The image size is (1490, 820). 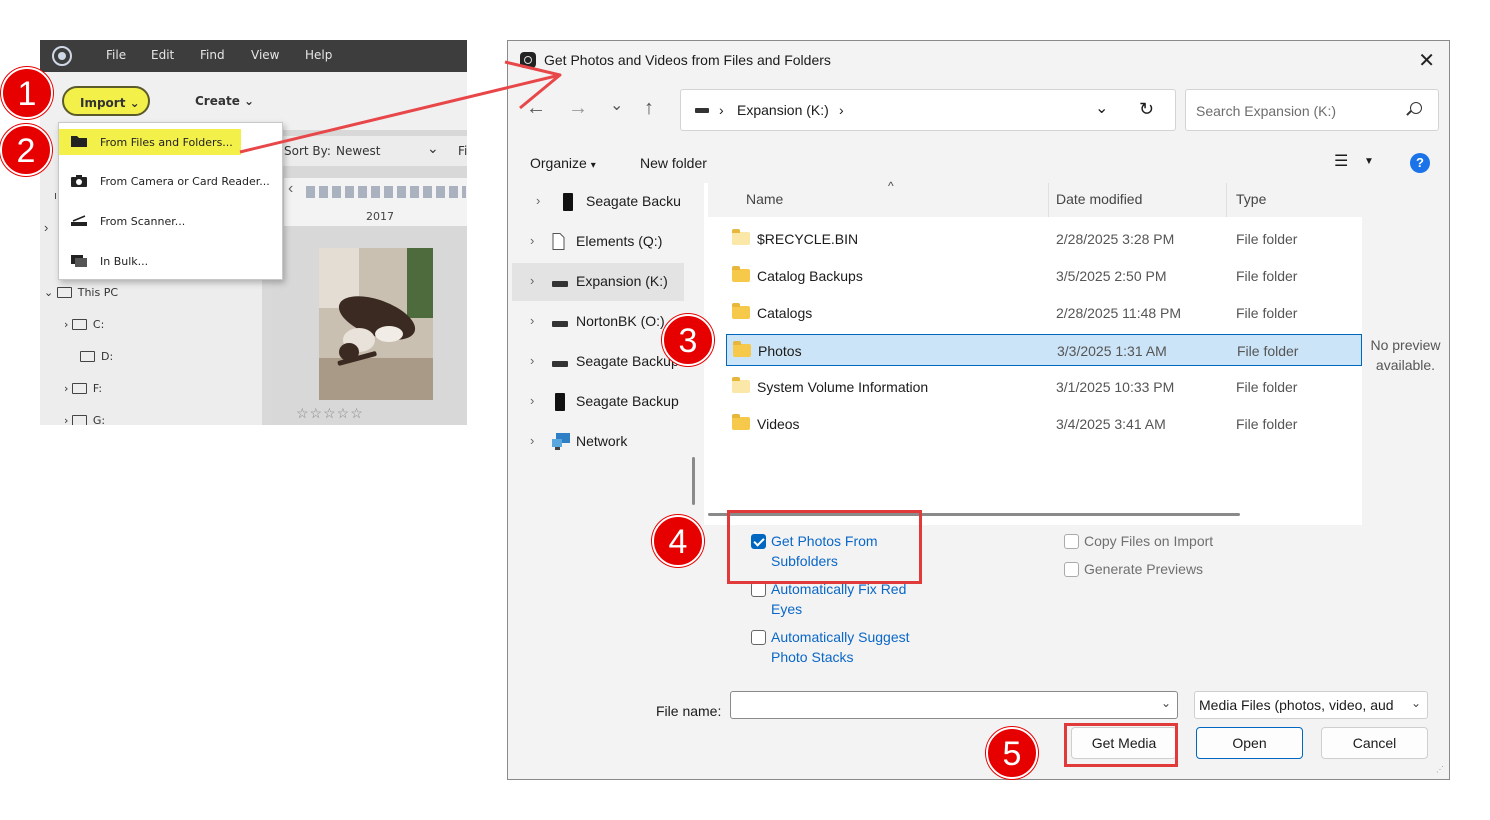 I want to click on column-header-date: Date modified, so click(x=1099, y=199).